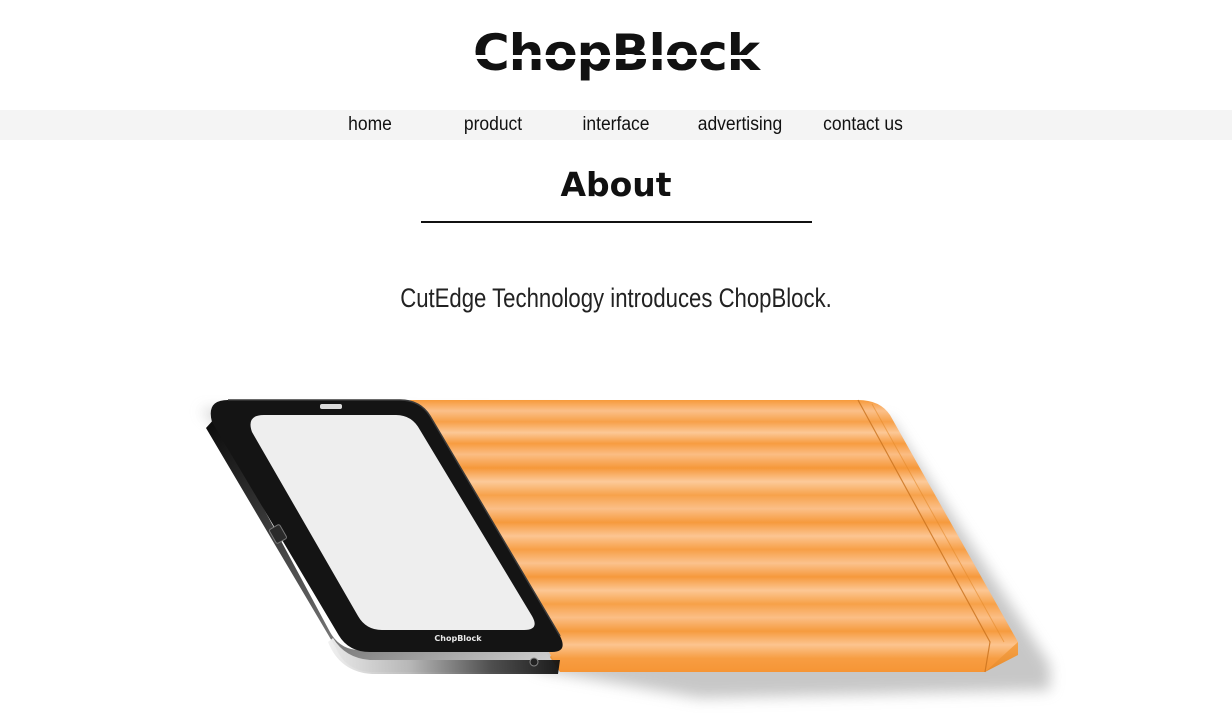 The width and height of the screenshot is (1232, 714). I want to click on nav-item-product: product, so click(493, 125).